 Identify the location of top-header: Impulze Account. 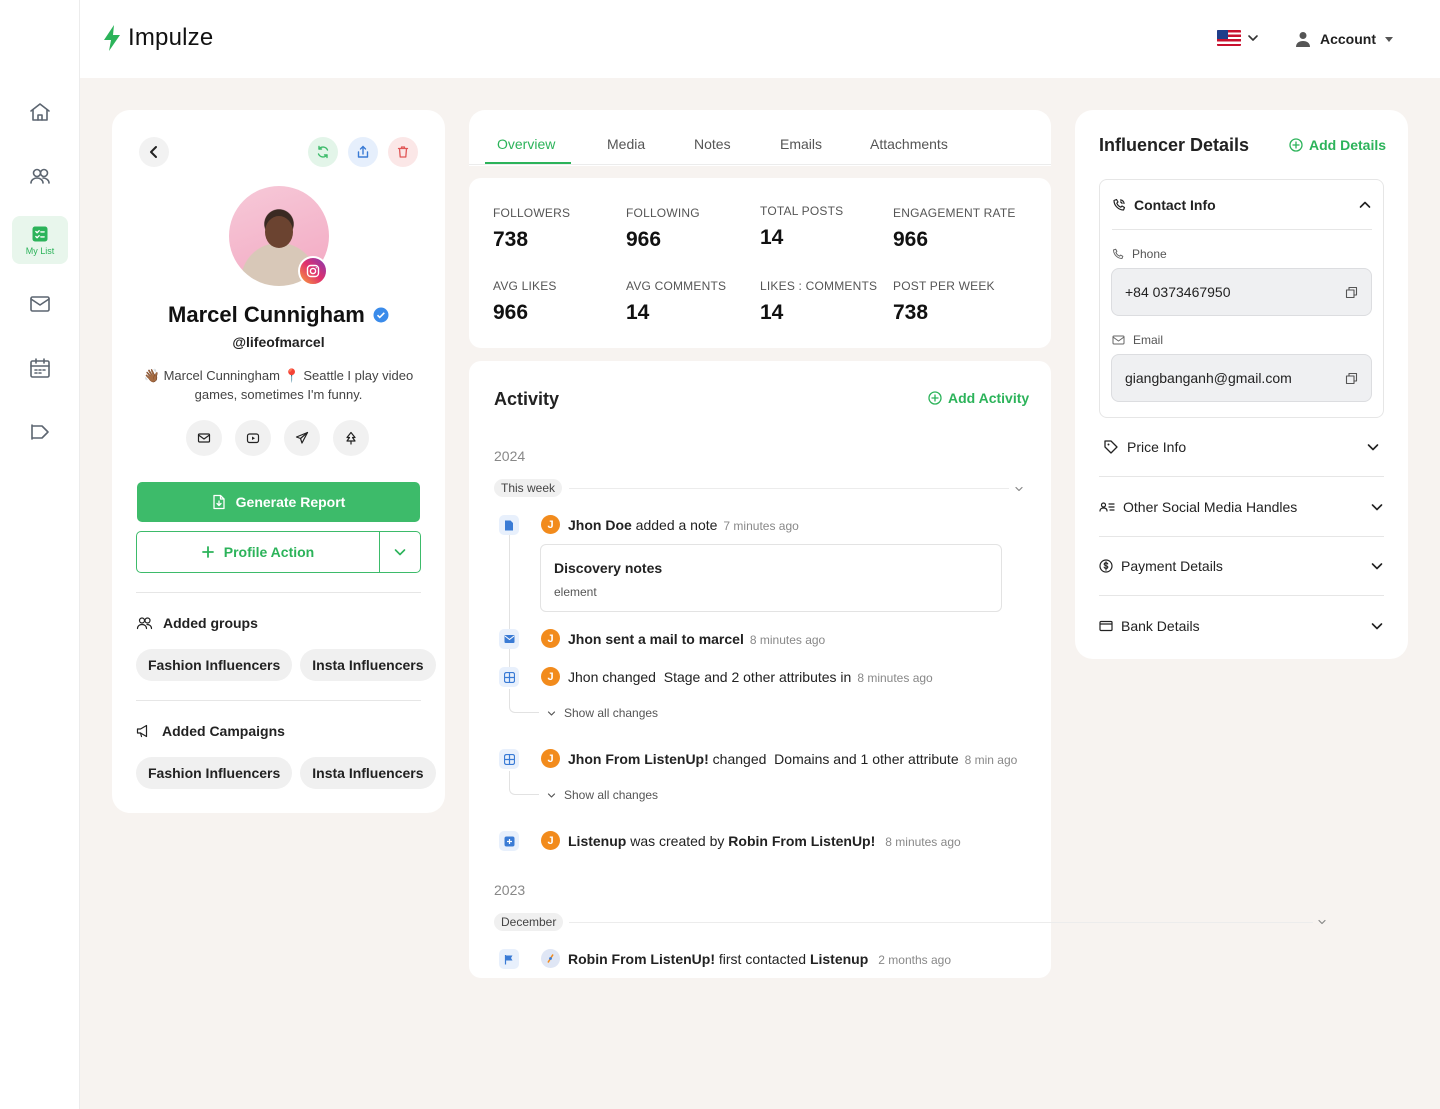
(760, 39).